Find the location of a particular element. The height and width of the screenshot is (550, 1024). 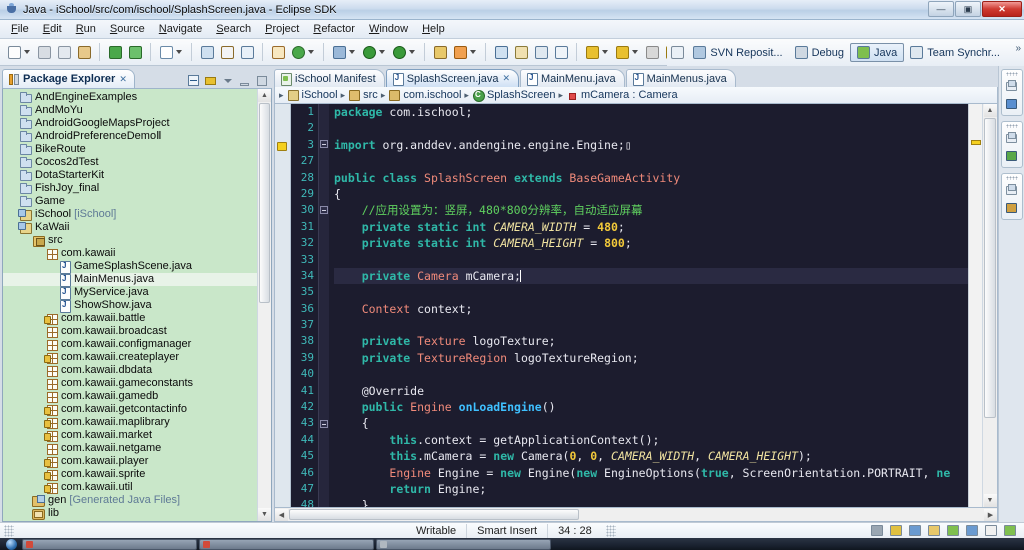

editor-scroll-right-arrow: ▶ is located at coordinates (990, 514).